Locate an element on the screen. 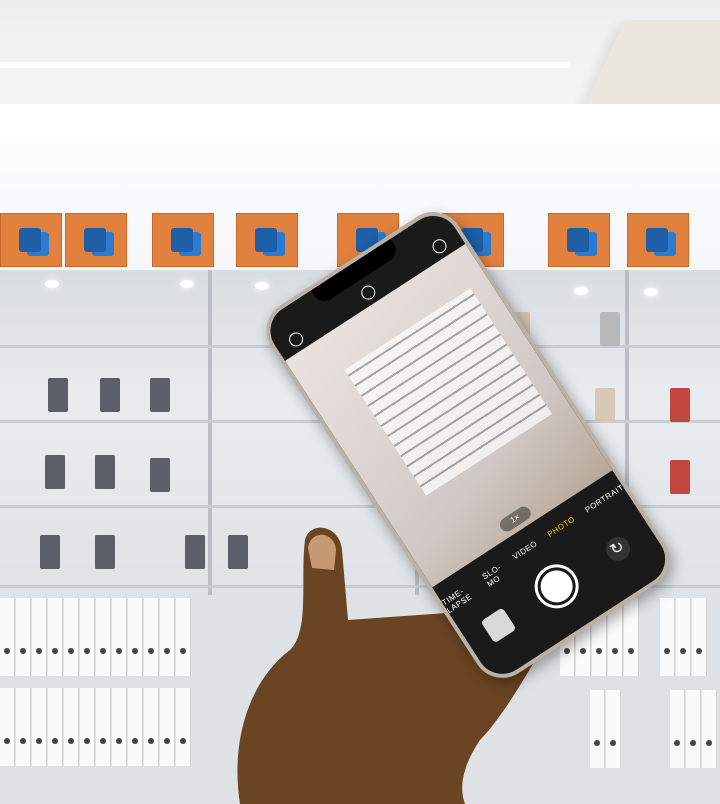 The image size is (720, 804). photo-thumbnail is located at coordinates (498, 625).